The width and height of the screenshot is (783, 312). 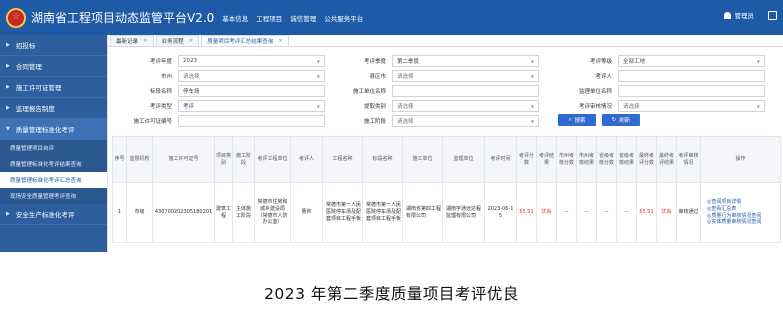 I want to click on column-header: 考评时间, so click(x=500, y=159).